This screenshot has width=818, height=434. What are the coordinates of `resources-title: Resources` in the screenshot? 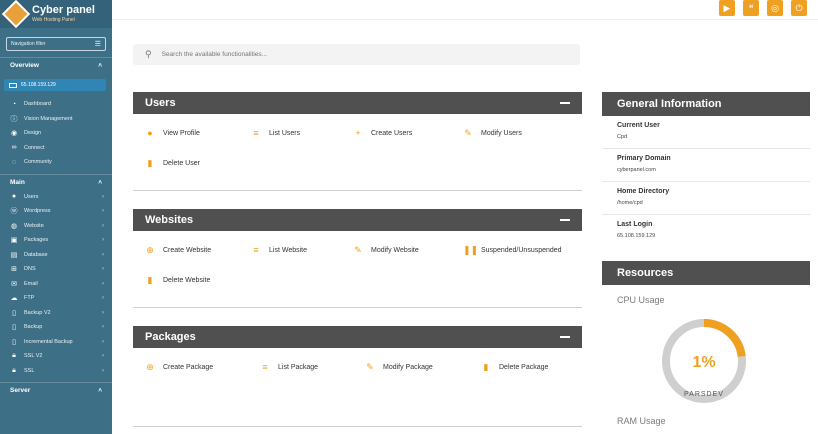 It's located at (706, 273).